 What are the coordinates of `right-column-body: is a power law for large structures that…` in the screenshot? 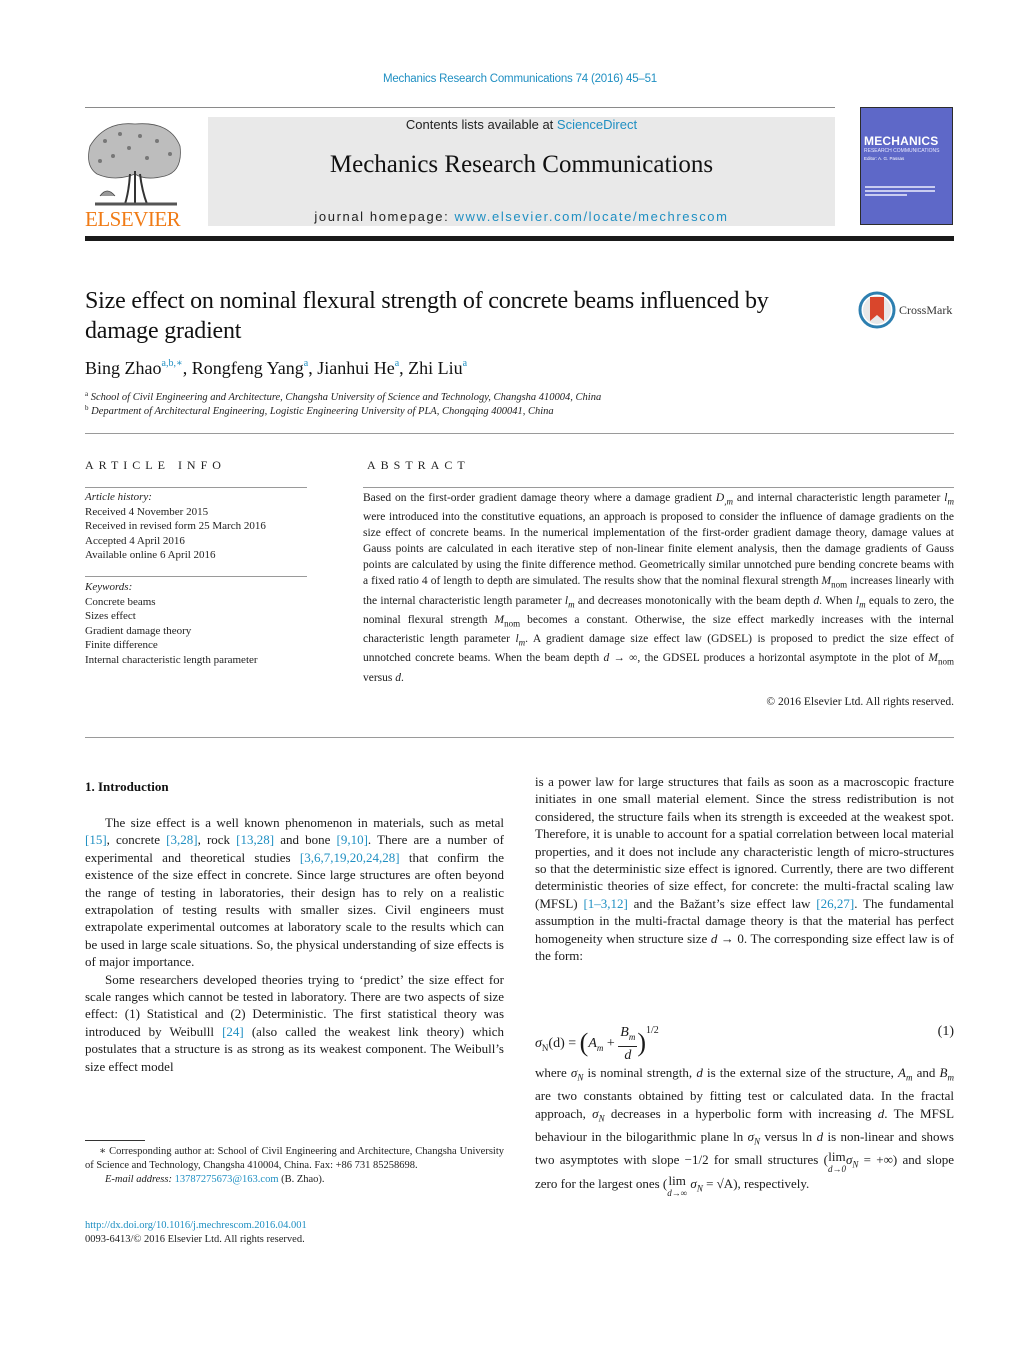 It's located at (744, 868).